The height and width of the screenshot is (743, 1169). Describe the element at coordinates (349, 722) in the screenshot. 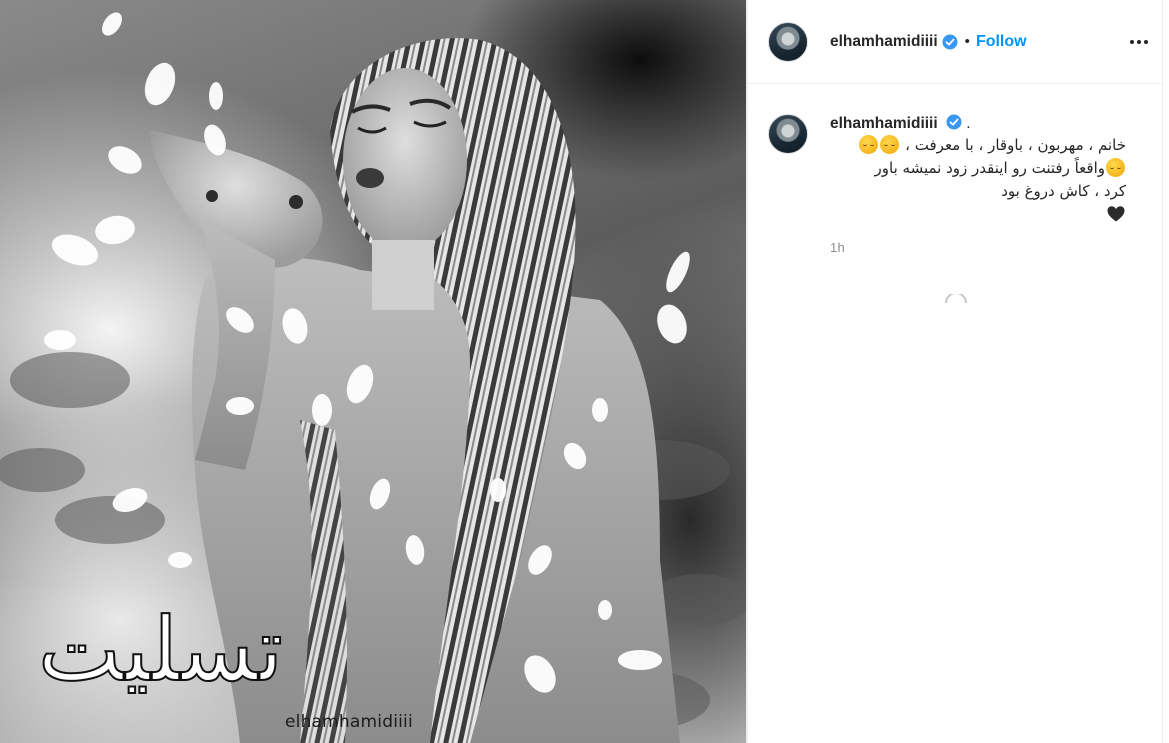

I see `image-watermark: elhamhamidiiii` at that location.